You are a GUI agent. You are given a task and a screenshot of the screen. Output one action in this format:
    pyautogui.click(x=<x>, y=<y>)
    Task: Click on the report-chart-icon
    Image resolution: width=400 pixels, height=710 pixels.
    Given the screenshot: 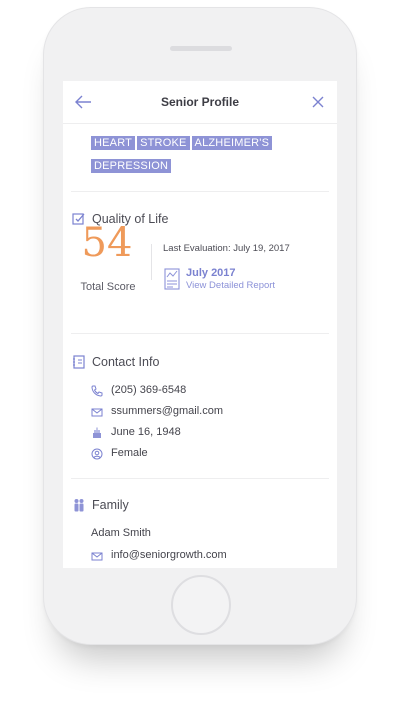 What is the action you would take?
    pyautogui.click(x=172, y=279)
    